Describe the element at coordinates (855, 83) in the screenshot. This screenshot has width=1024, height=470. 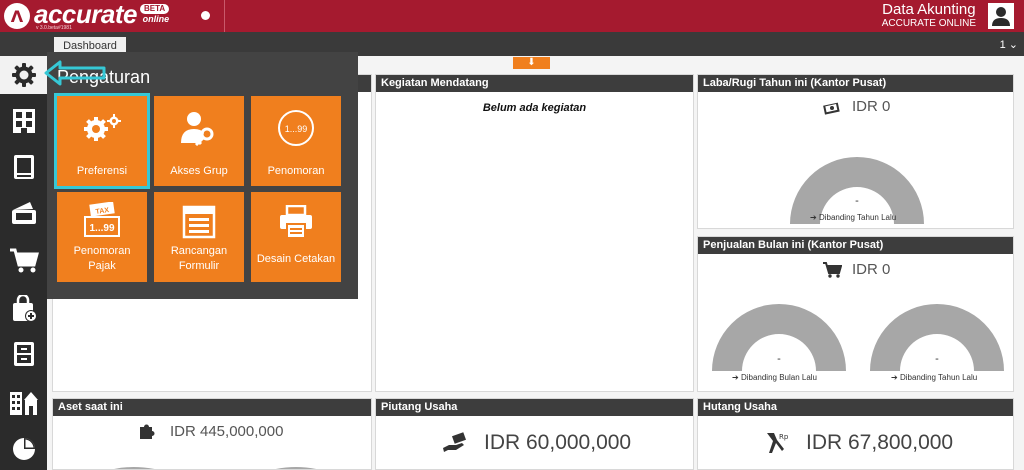
I see `widget-title: Laba/Rugi Tahun ini (Kantor Pusat)` at that location.